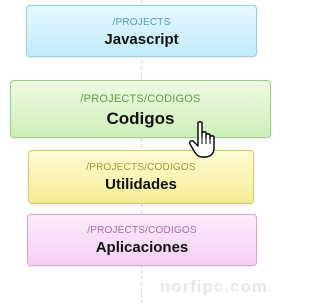 The width and height of the screenshot is (320, 306). What do you see at coordinates (142, 247) in the screenshot?
I see `card-title: Aplicaciones` at bounding box center [142, 247].